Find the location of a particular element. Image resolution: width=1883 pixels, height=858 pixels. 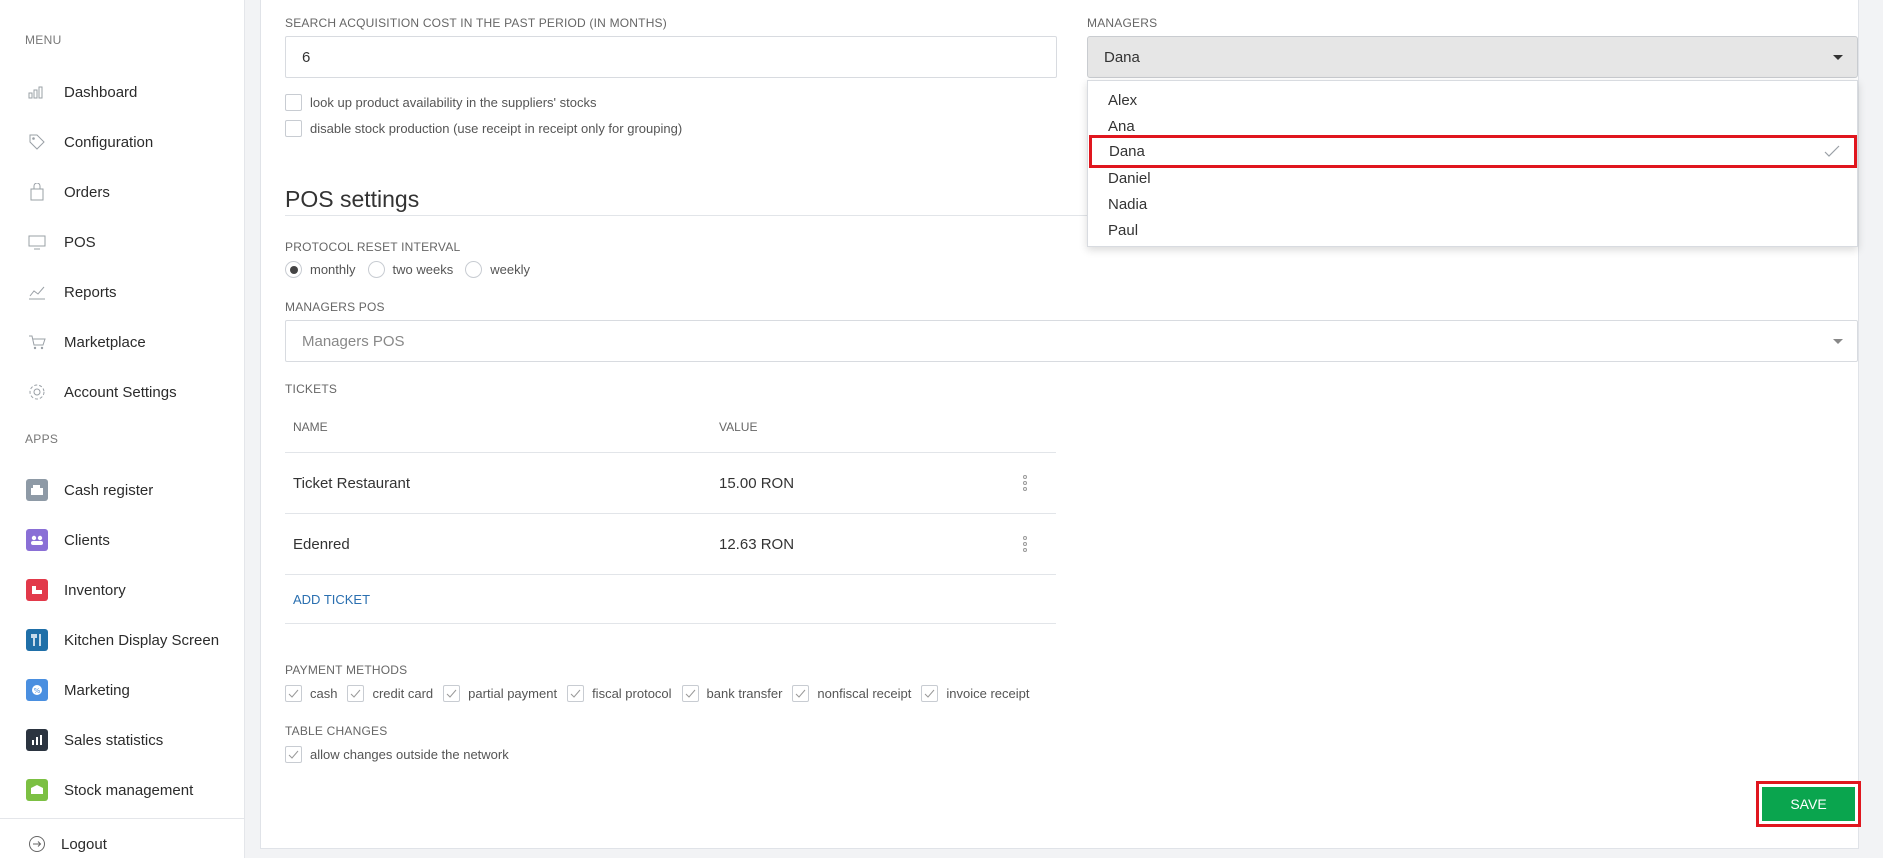

radio-dot is located at coordinates (376, 269).